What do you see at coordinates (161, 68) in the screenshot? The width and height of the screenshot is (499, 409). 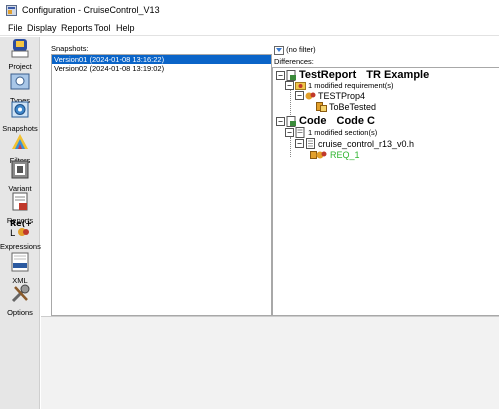 I see `snapshot-item-version02: Version02 (2024-01-08 13:19:02)` at bounding box center [161, 68].